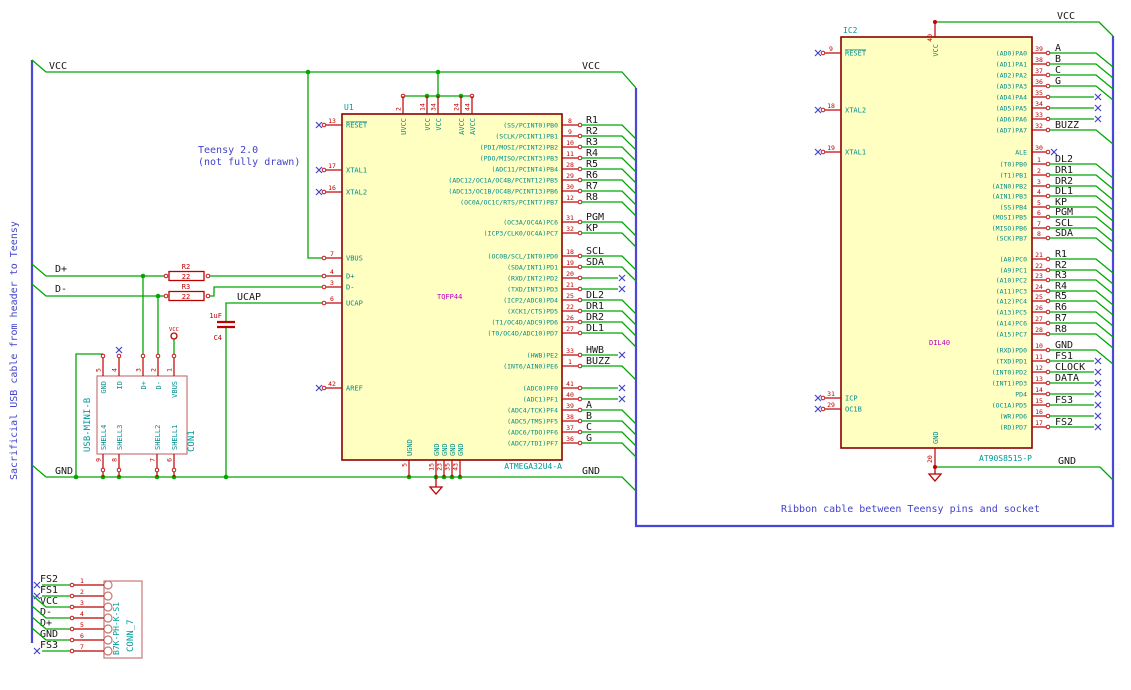 The height and width of the screenshot is (690, 1131). Describe the element at coordinates (609, 450) in the screenshot. I see `pin-wire` at that location.